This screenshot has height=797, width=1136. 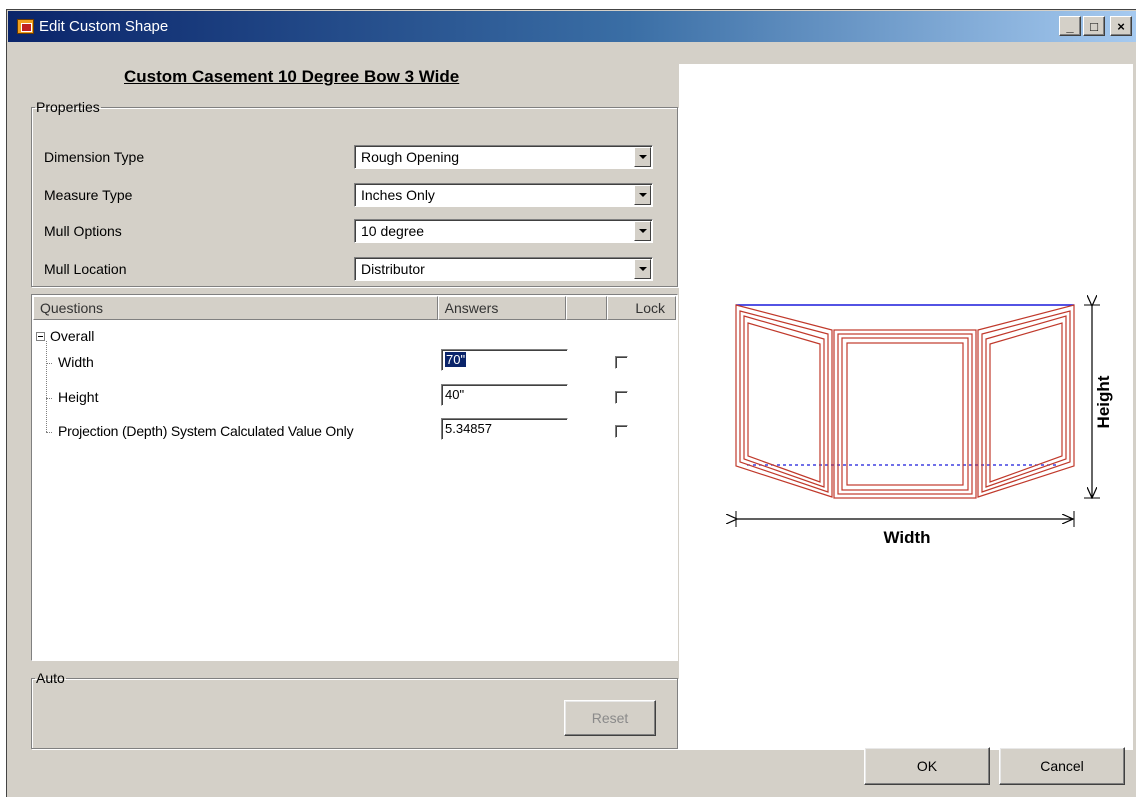 What do you see at coordinates (503, 195) in the screenshot?
I see `measure-type-select: Inches Only` at bounding box center [503, 195].